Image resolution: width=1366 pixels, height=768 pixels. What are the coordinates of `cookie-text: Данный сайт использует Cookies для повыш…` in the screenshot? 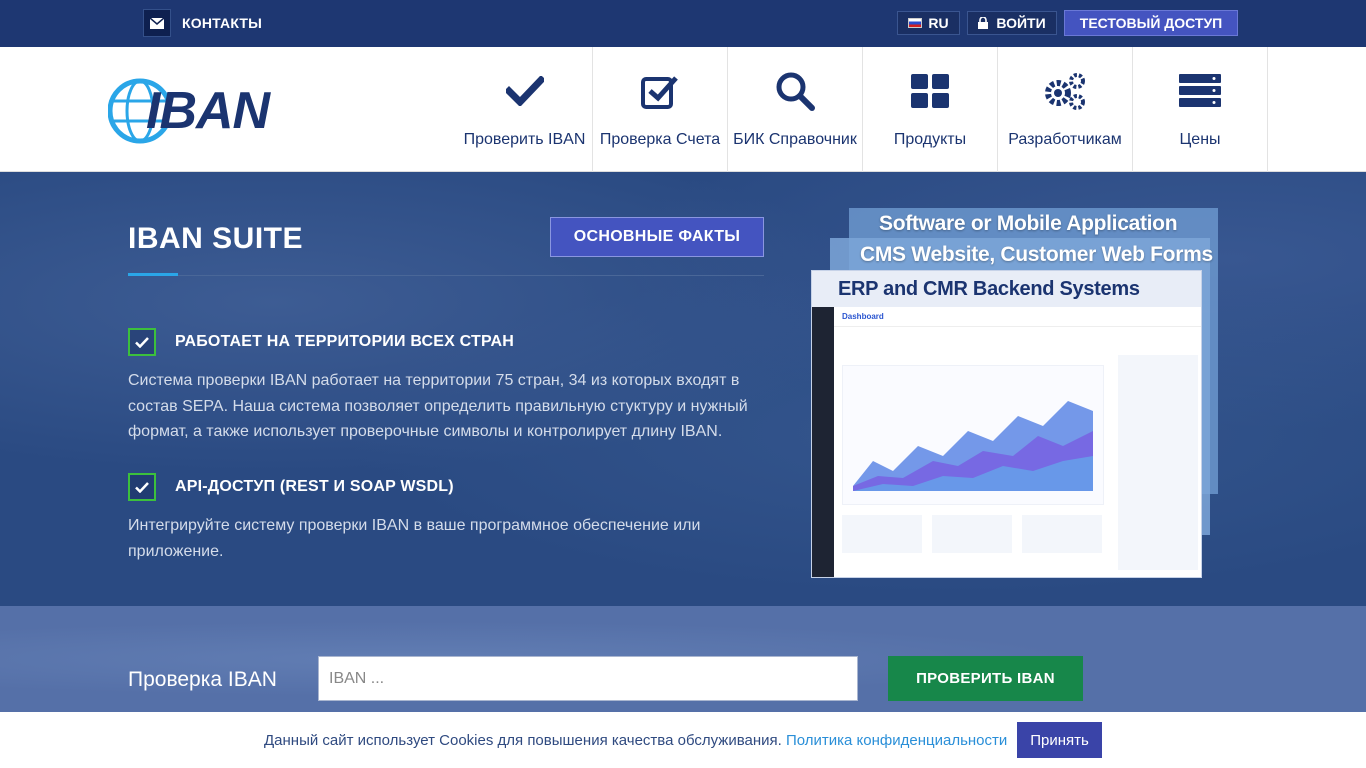 It's located at (635, 740).